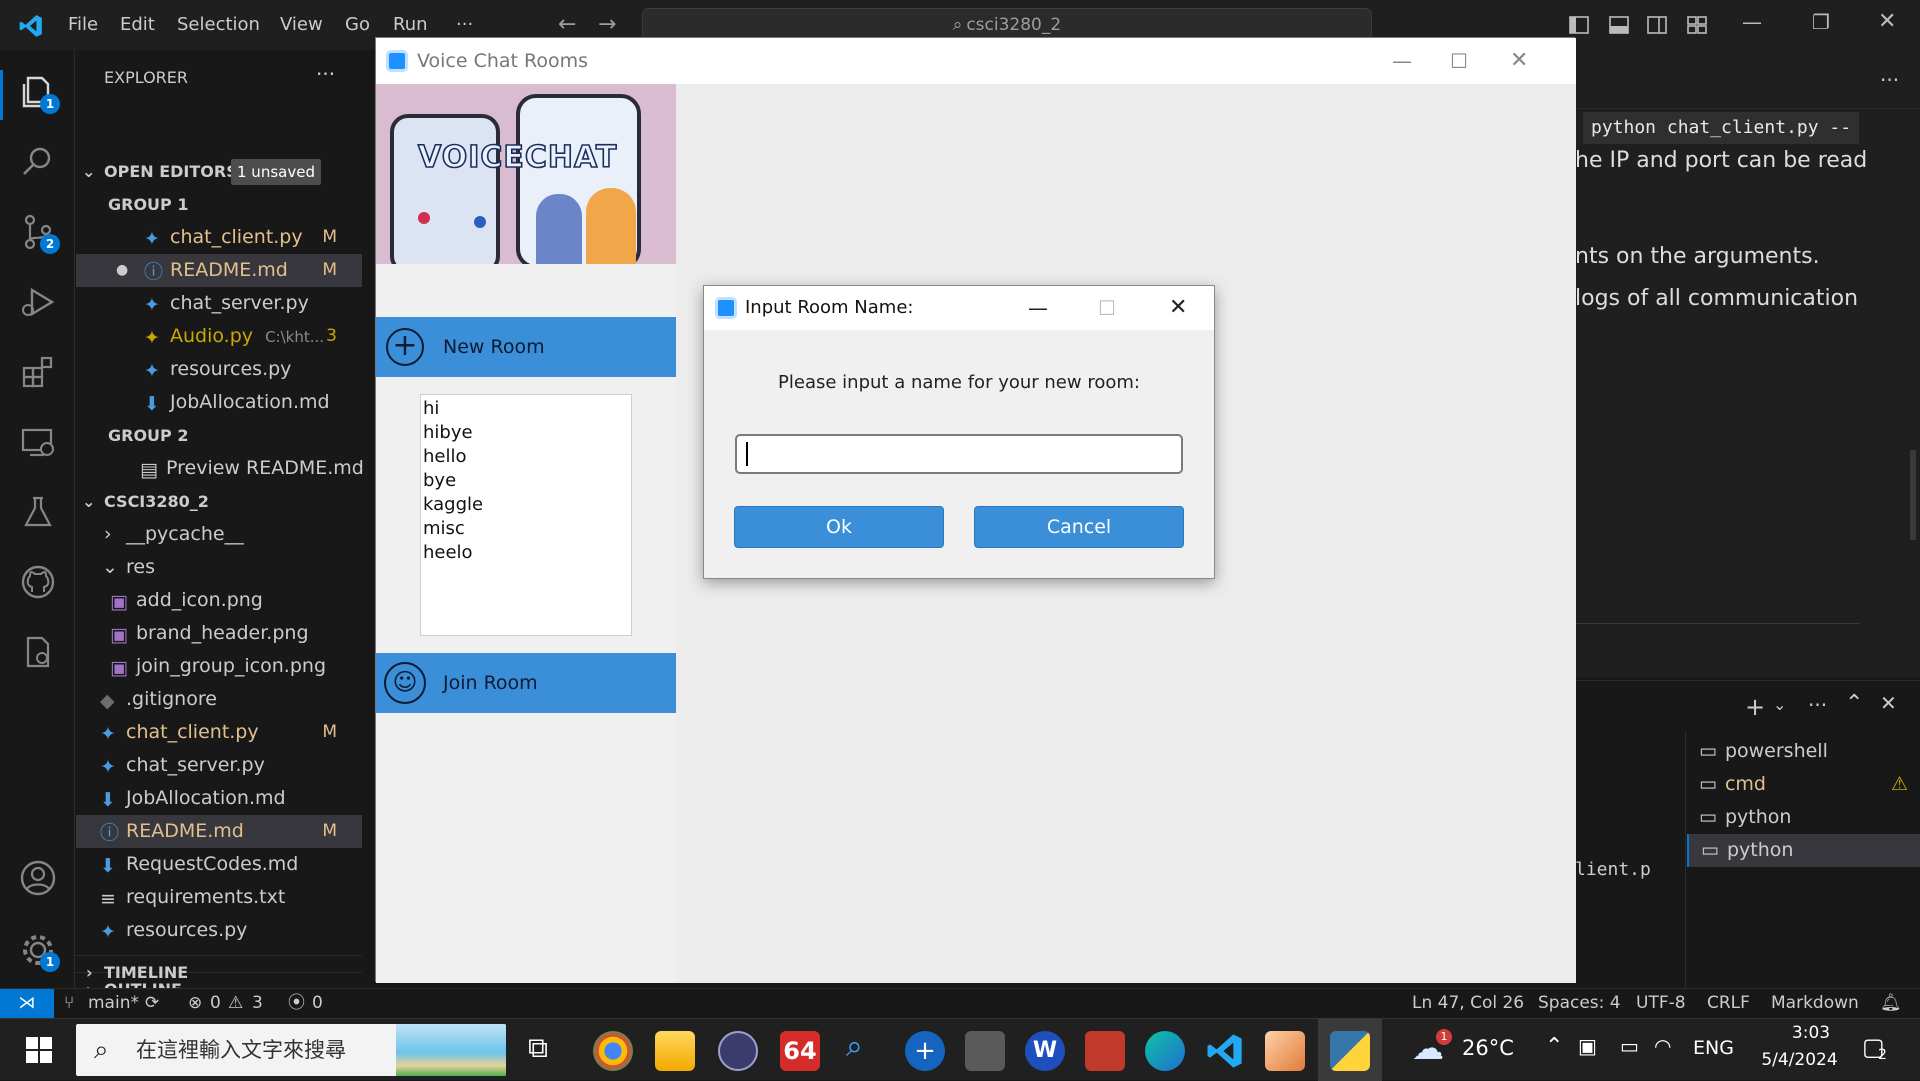 The width and height of the screenshot is (1920, 1081). Describe the element at coordinates (39, 93) in the screenshot. I see `explorer-icon: 1` at that location.